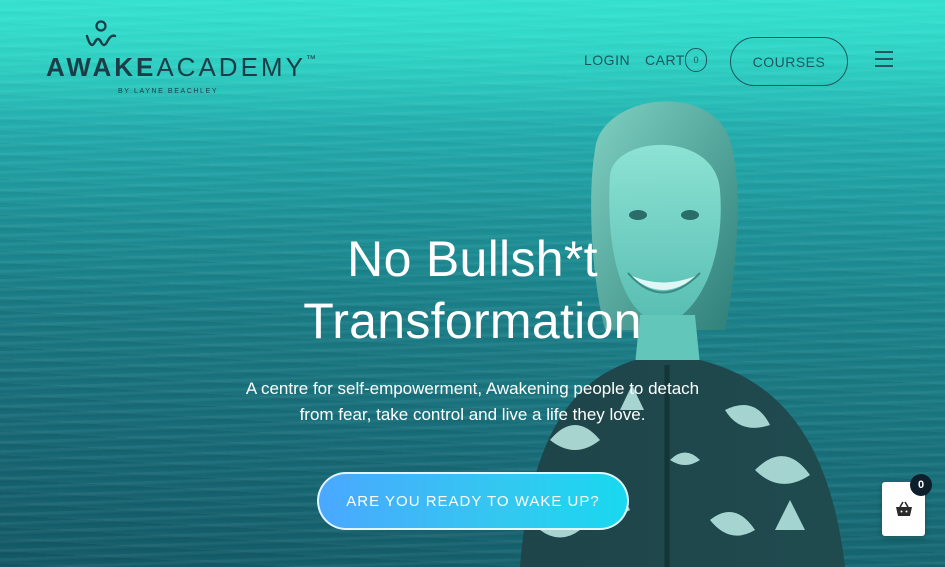 The width and height of the screenshot is (945, 567). What do you see at coordinates (168, 91) in the screenshot?
I see `logo-subtitle: BY LAYNE BEACHLEY` at bounding box center [168, 91].